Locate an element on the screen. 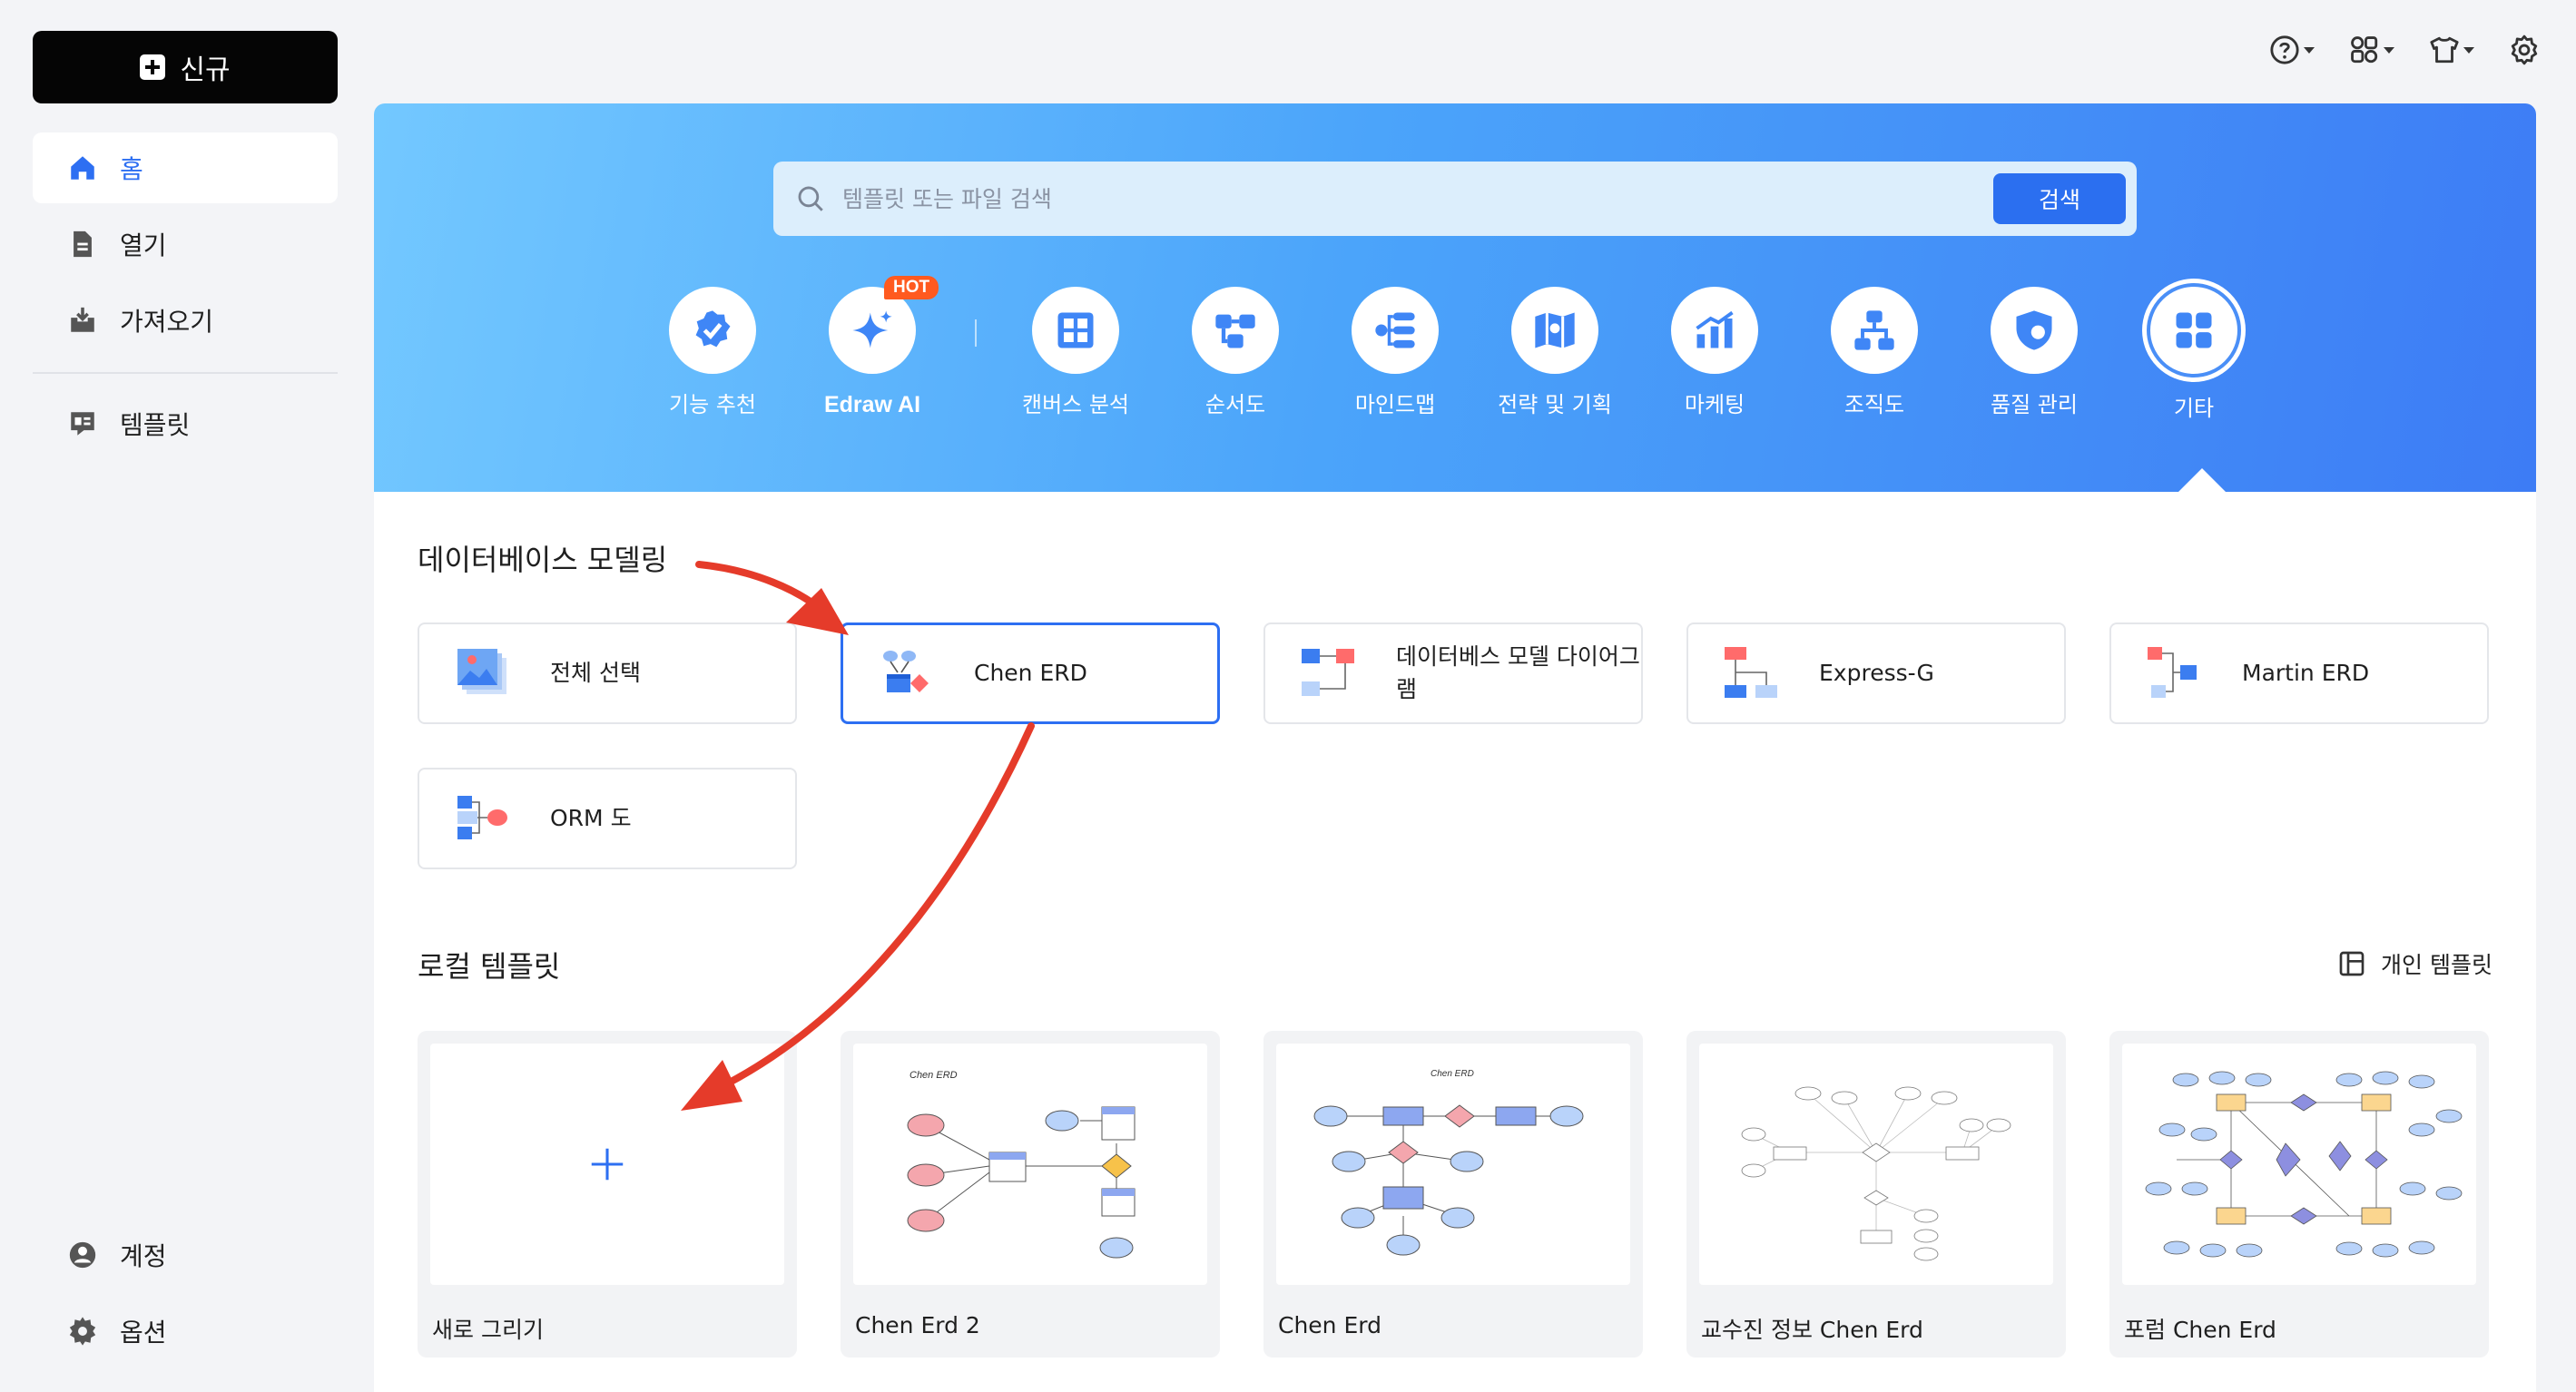 The height and width of the screenshot is (1392, 2576). sidebar-item-templates: 템플릿 is located at coordinates (185, 423).